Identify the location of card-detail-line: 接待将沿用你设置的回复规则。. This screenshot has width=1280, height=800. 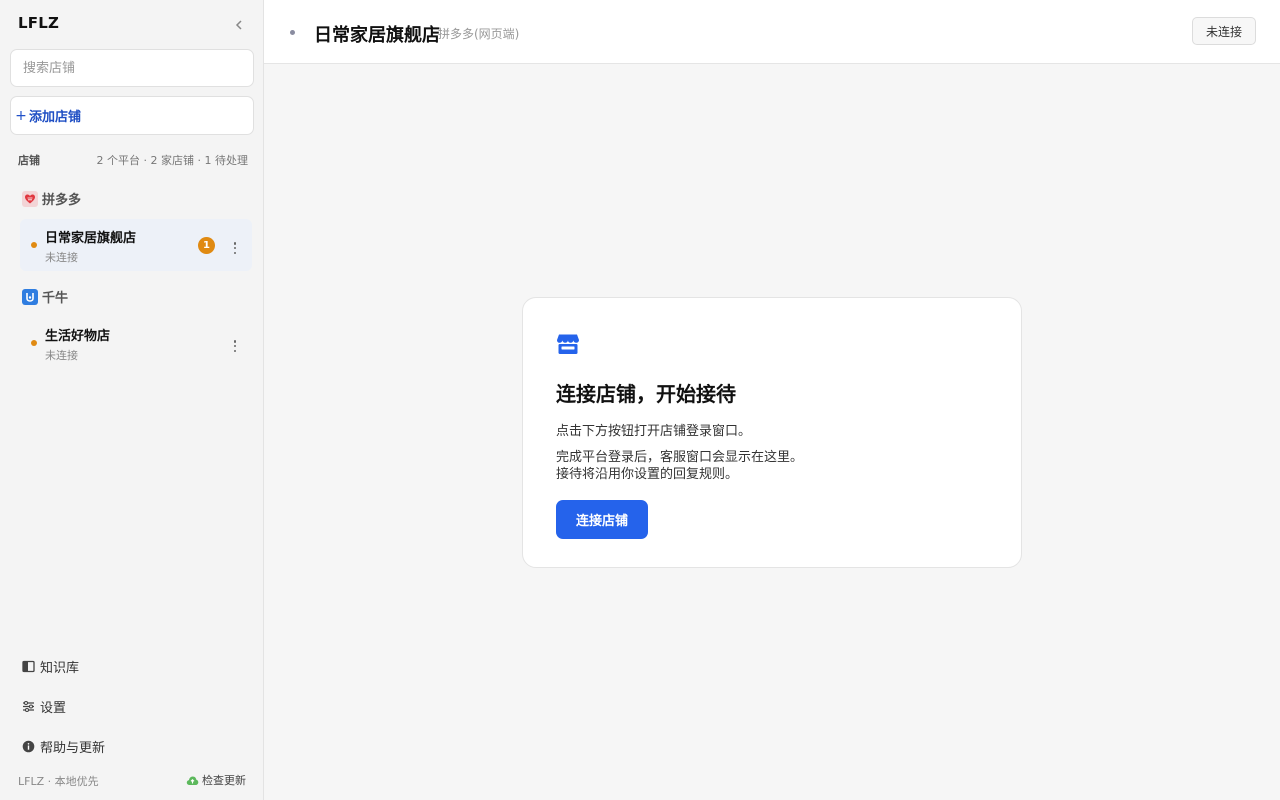
(647, 474).